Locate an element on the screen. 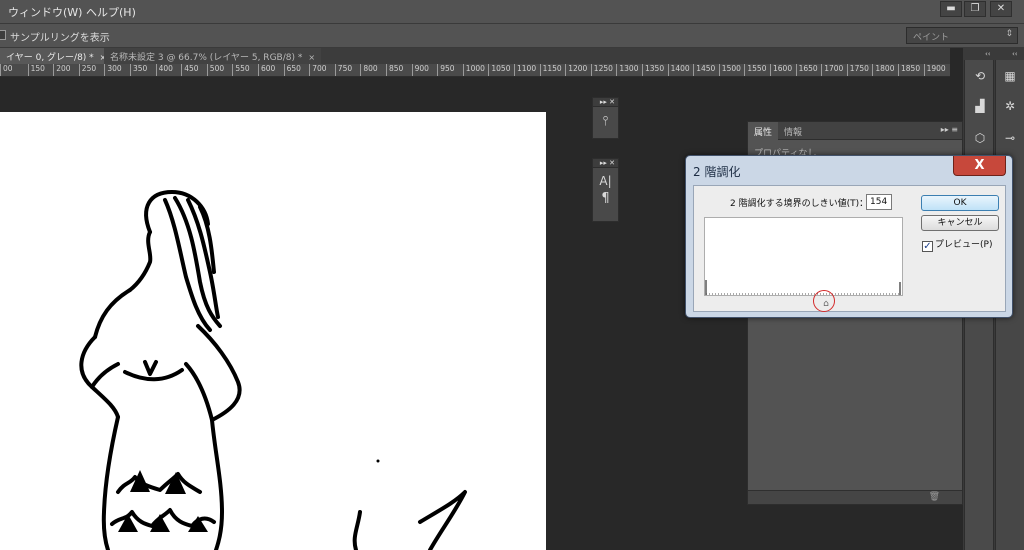 Image resolution: width=1024 pixels, height=550 pixels. ruler-tick: 400 is located at coordinates (164, 70).